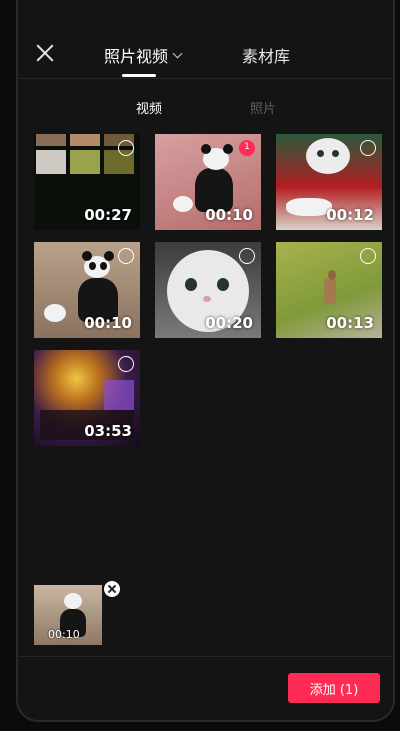 This screenshot has width=400, height=731. I want to click on remove-selected-icon, so click(112, 589).